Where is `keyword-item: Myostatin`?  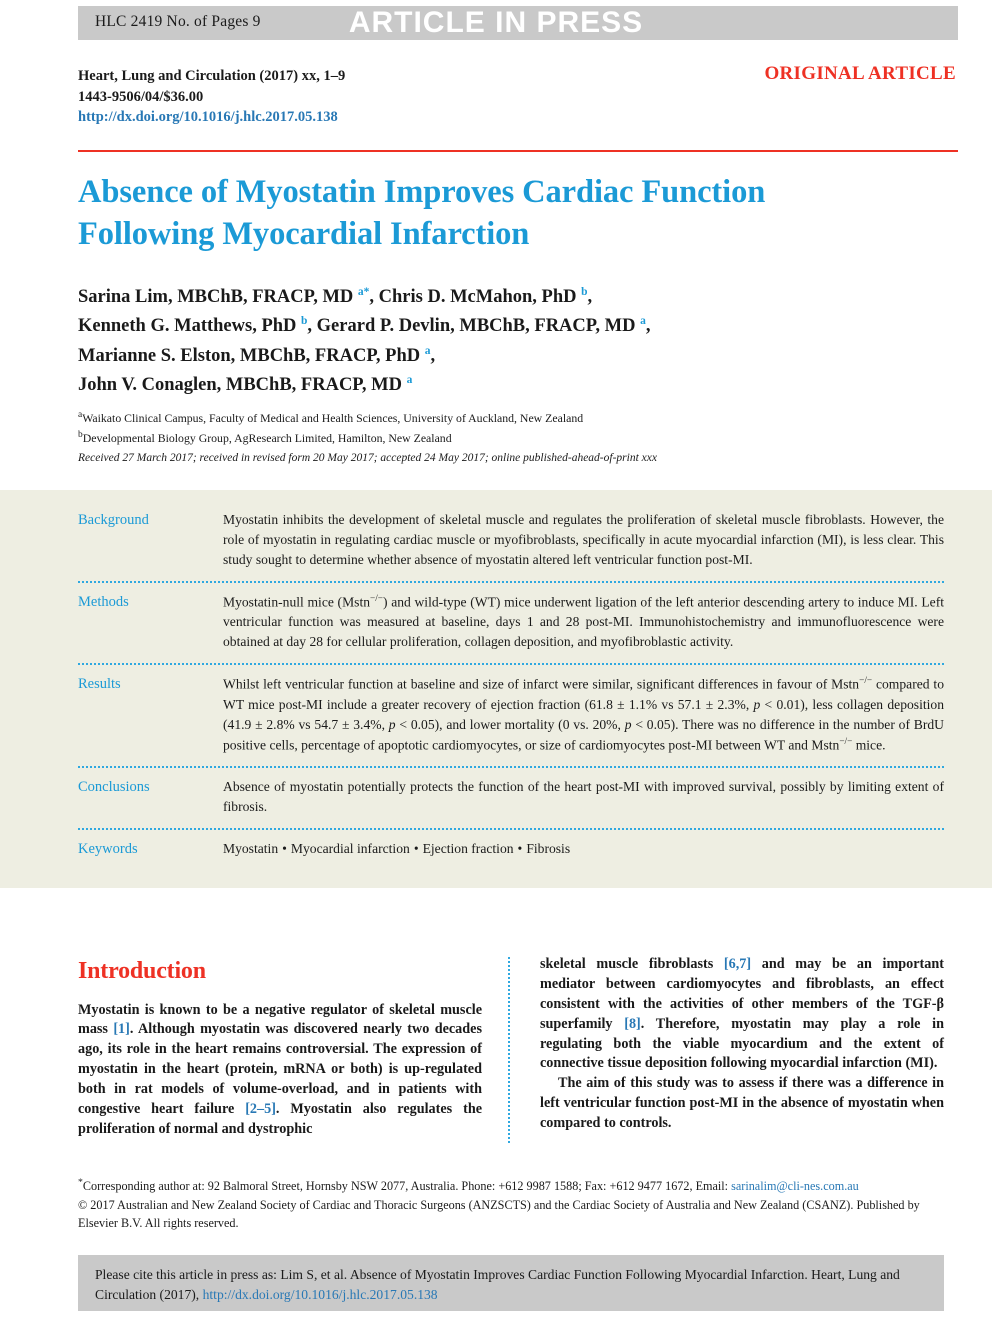 keyword-item: Myostatin is located at coordinates (251, 849).